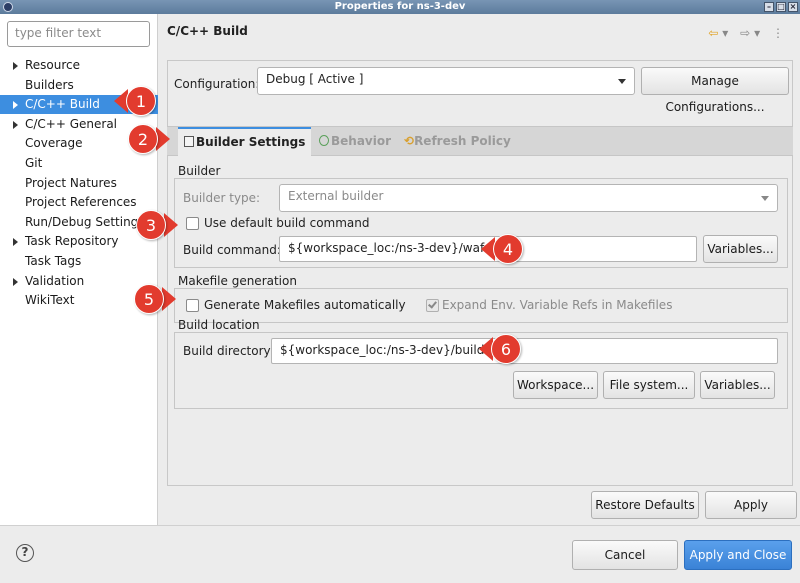 This screenshot has width=800, height=583. What do you see at coordinates (793, 7) in the screenshot?
I see `close-icon: ×` at bounding box center [793, 7].